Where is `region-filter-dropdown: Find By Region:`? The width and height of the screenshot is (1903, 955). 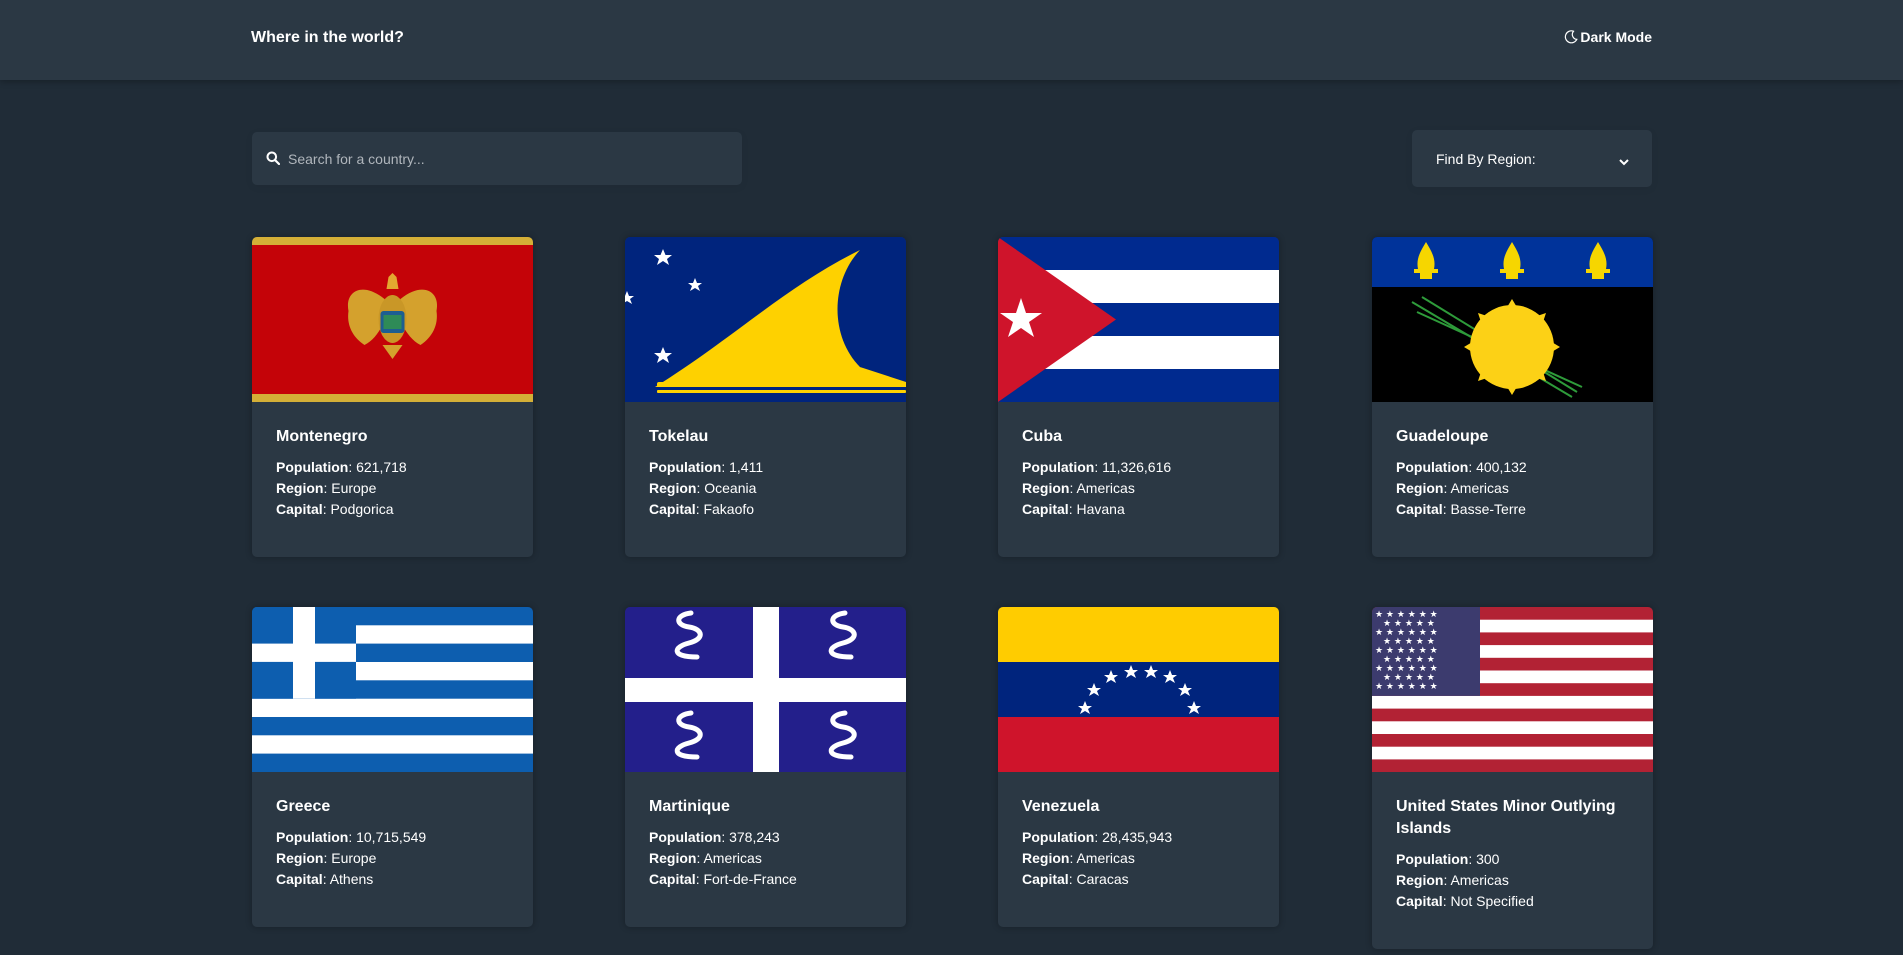 region-filter-dropdown: Find By Region: is located at coordinates (1532, 158).